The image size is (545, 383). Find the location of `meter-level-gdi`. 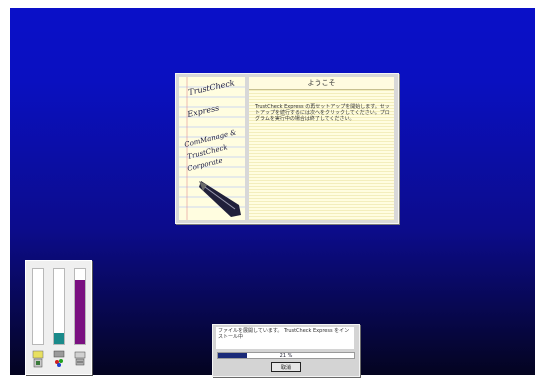

meter-level-gdi is located at coordinates (80, 312).